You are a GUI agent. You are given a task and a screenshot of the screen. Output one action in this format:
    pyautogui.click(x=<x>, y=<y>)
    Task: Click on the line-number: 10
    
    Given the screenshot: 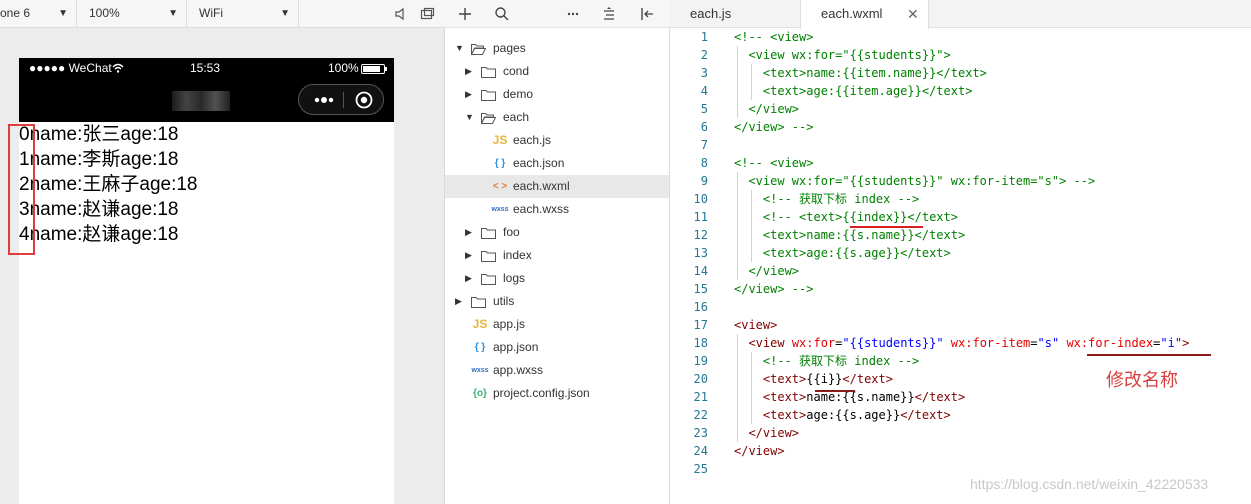 What is the action you would take?
    pyautogui.click(x=700, y=199)
    